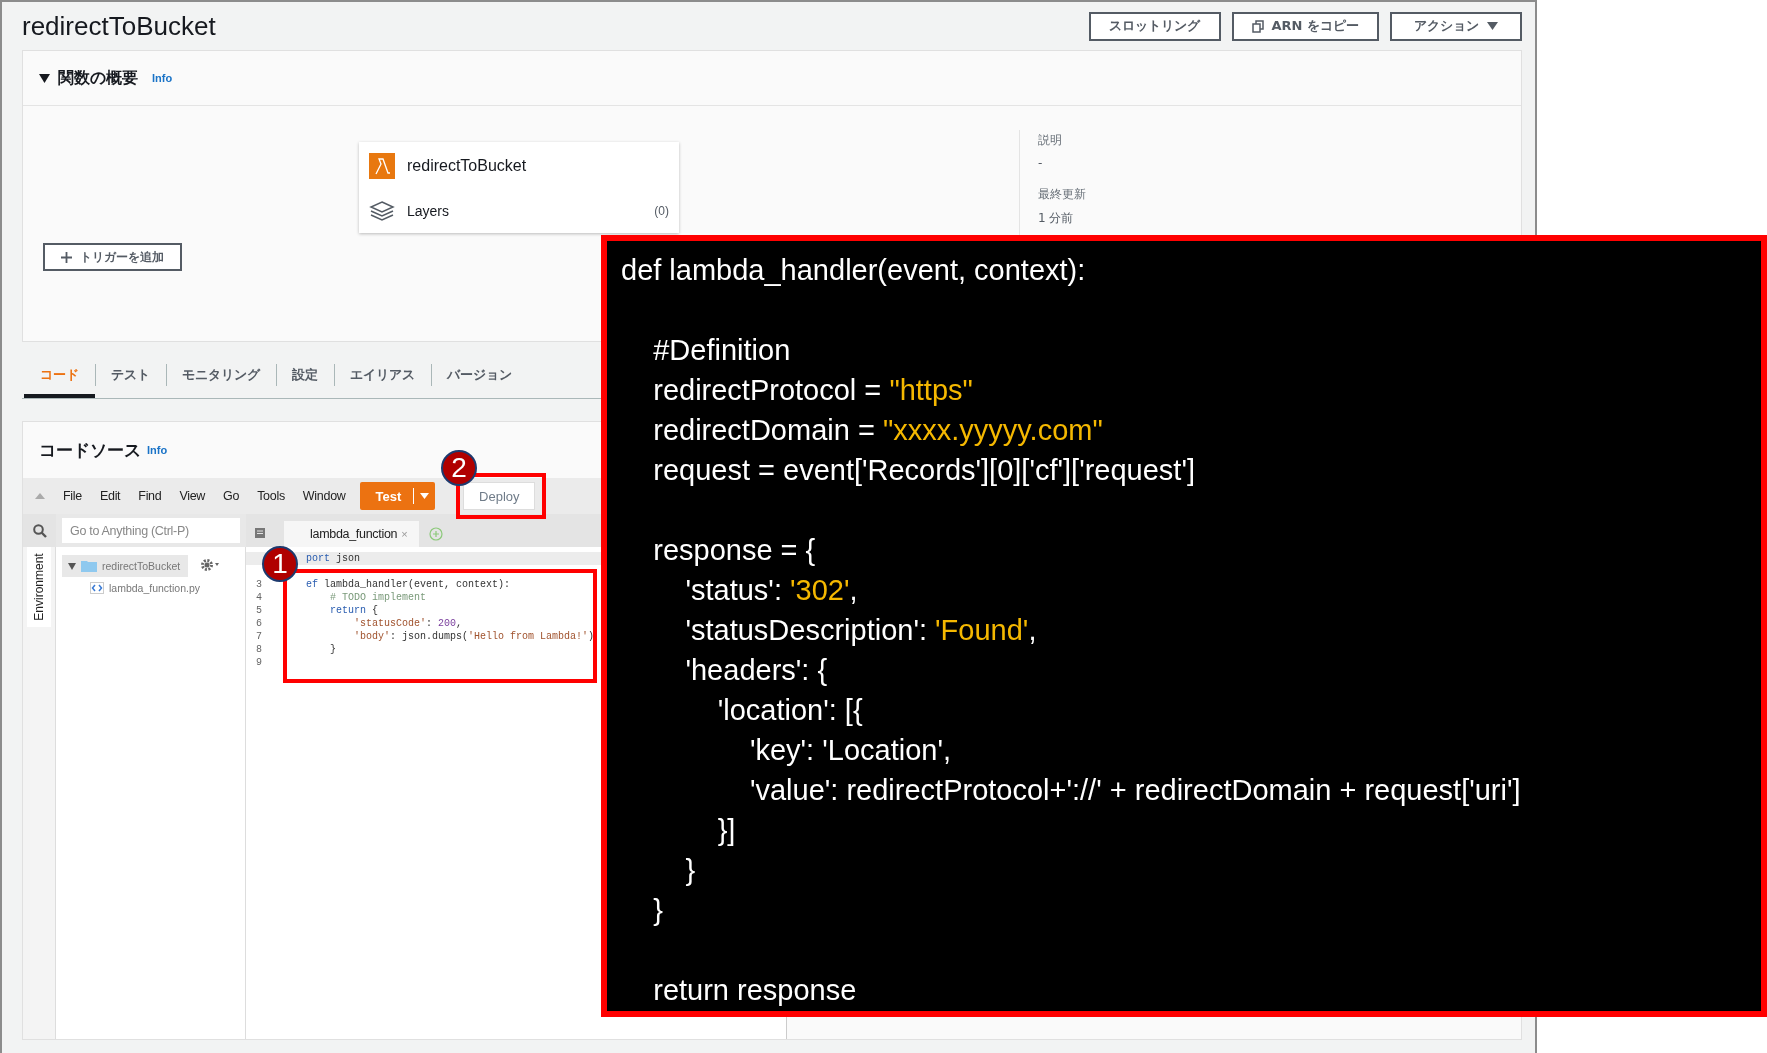  Describe the element at coordinates (756, 670) in the screenshot. I see `code-line: 'headers': {` at that location.